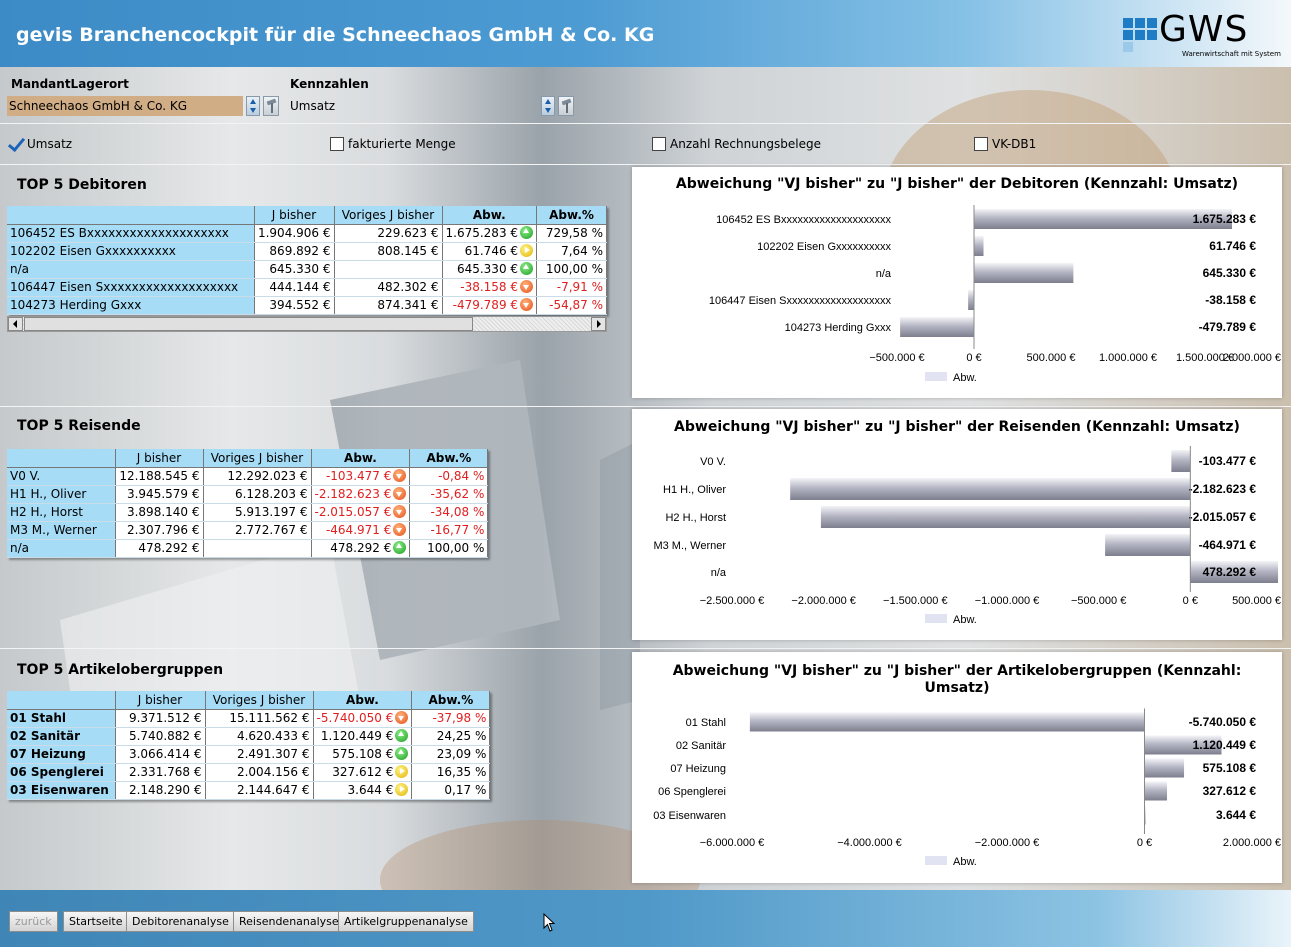 The image size is (1291, 947). Describe the element at coordinates (406, 921) in the screenshot. I see `artikelgruppenanalyse-button: Artikelgruppenanalyse` at that location.